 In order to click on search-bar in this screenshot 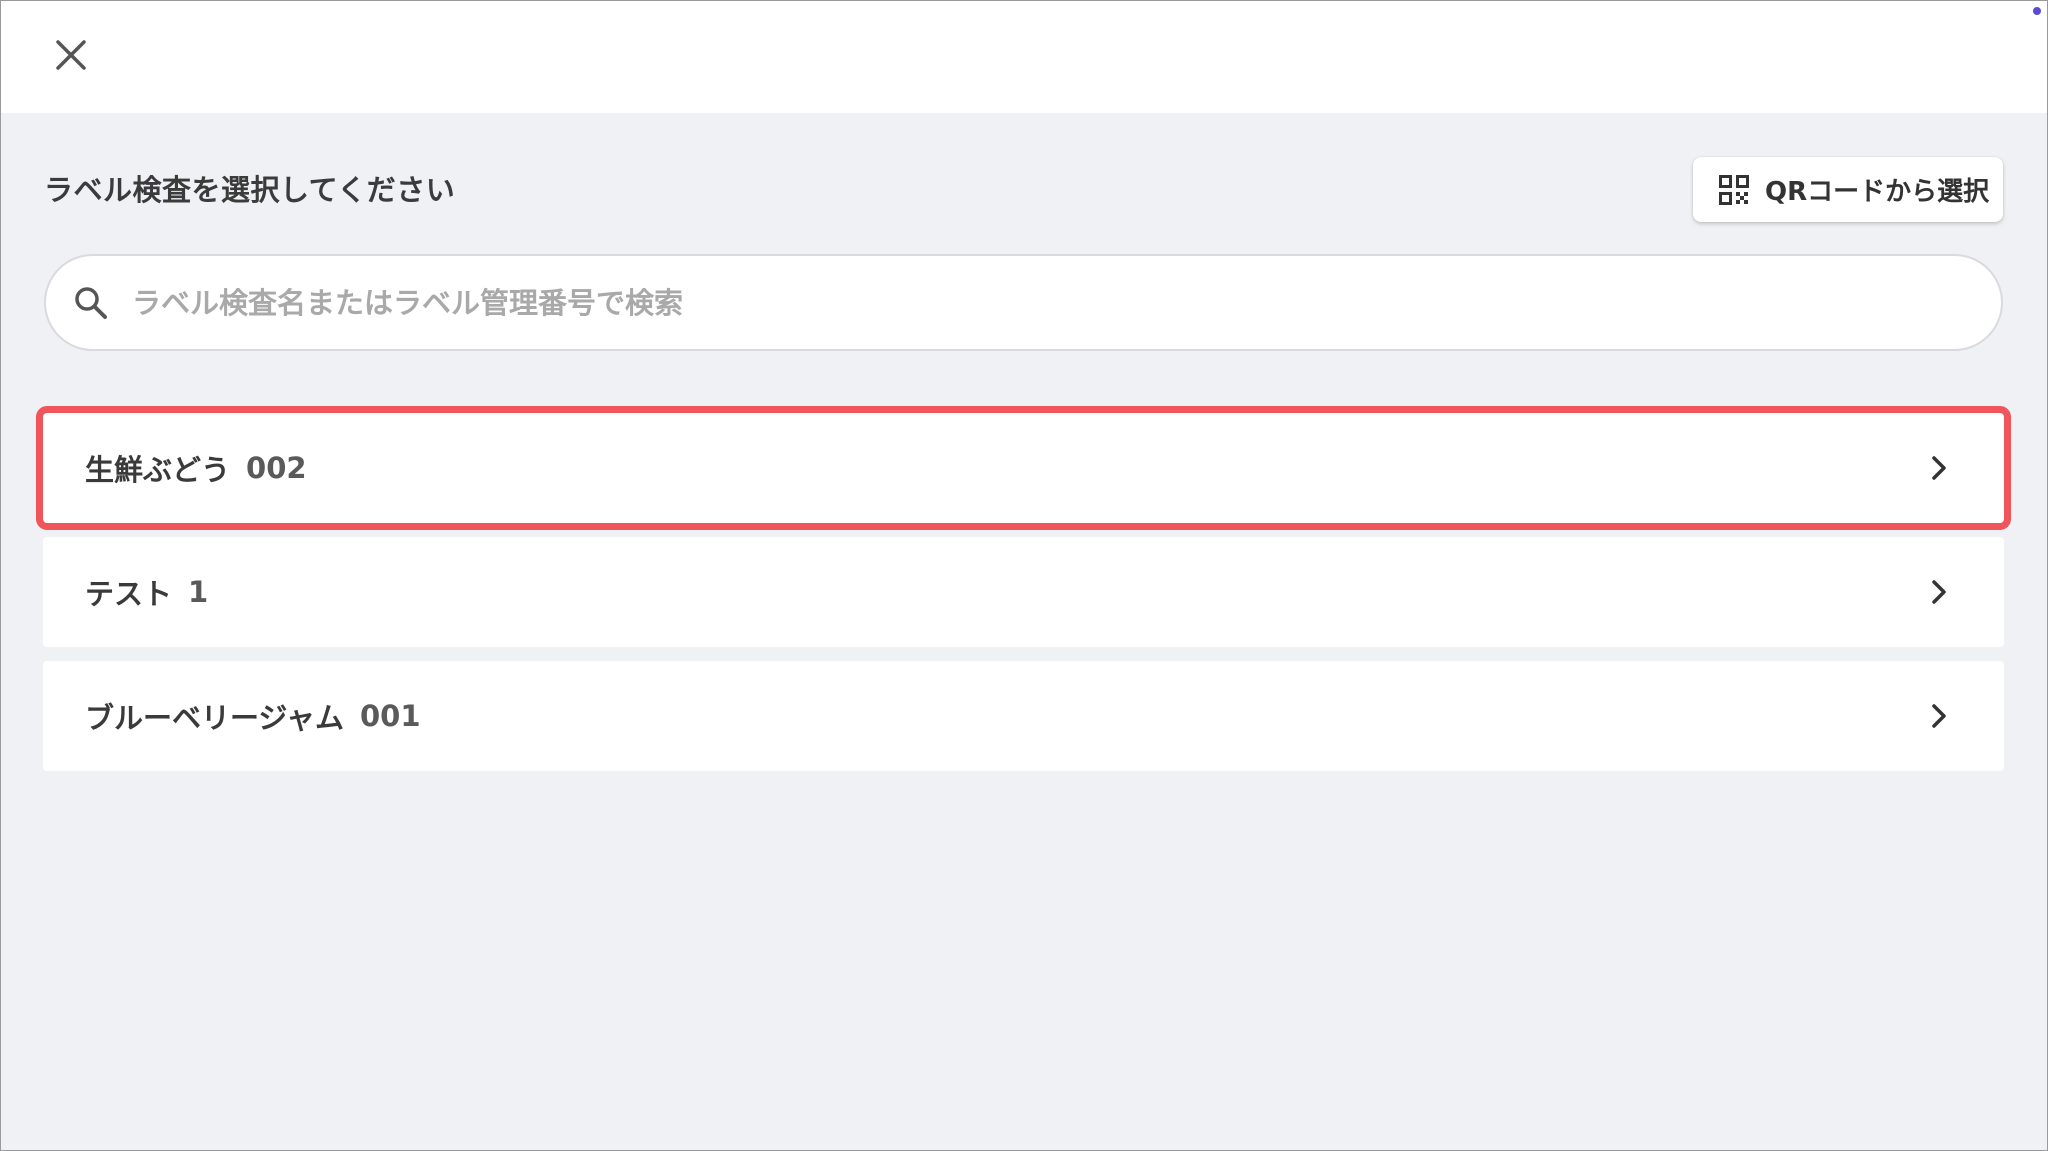, I will do `click(1023, 302)`.